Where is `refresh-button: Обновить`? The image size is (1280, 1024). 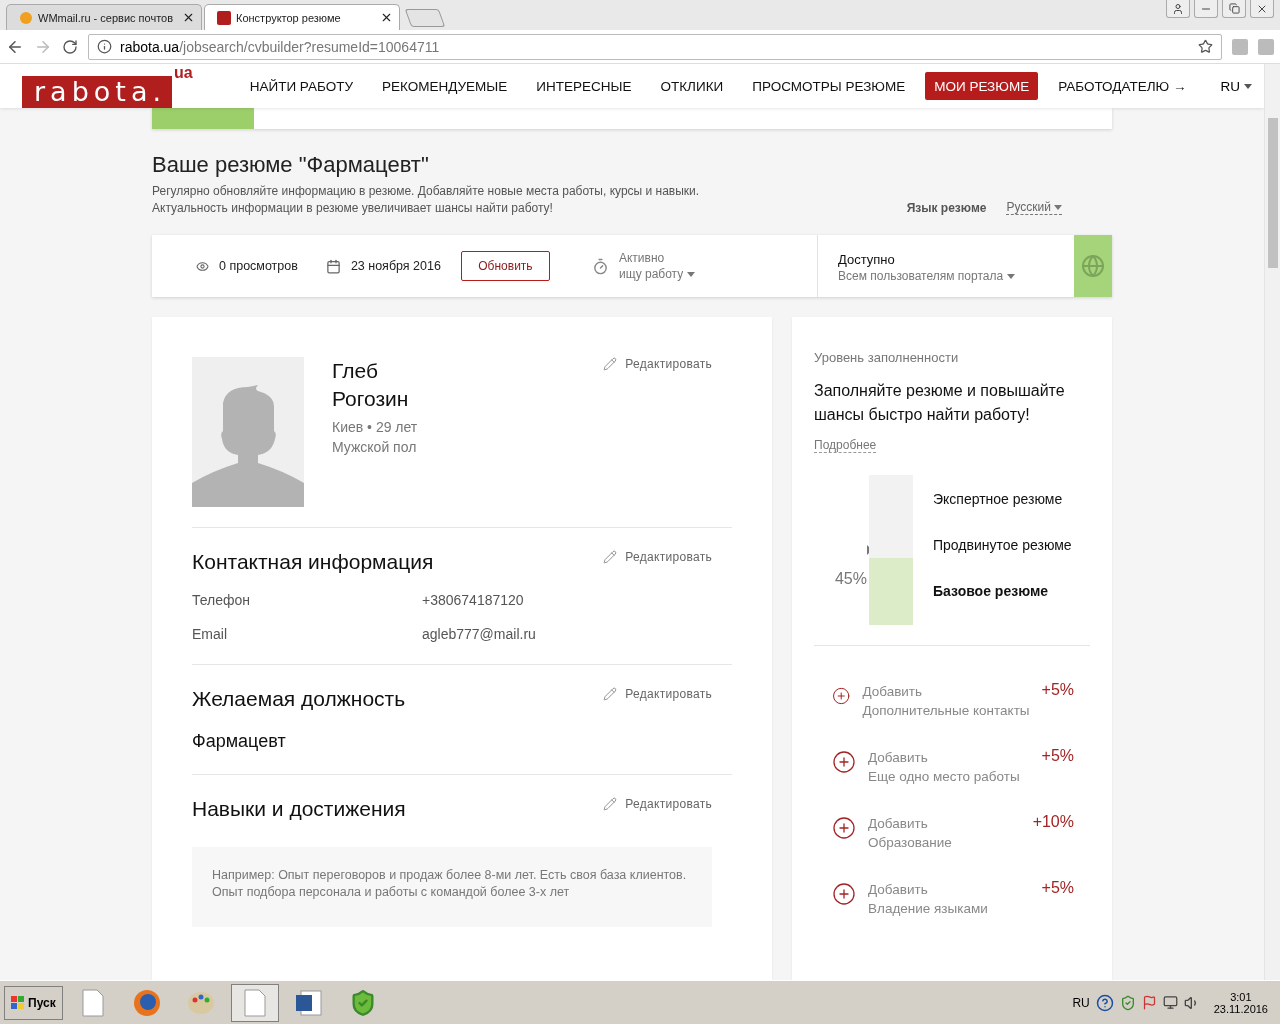
refresh-button: Обновить is located at coordinates (505, 266).